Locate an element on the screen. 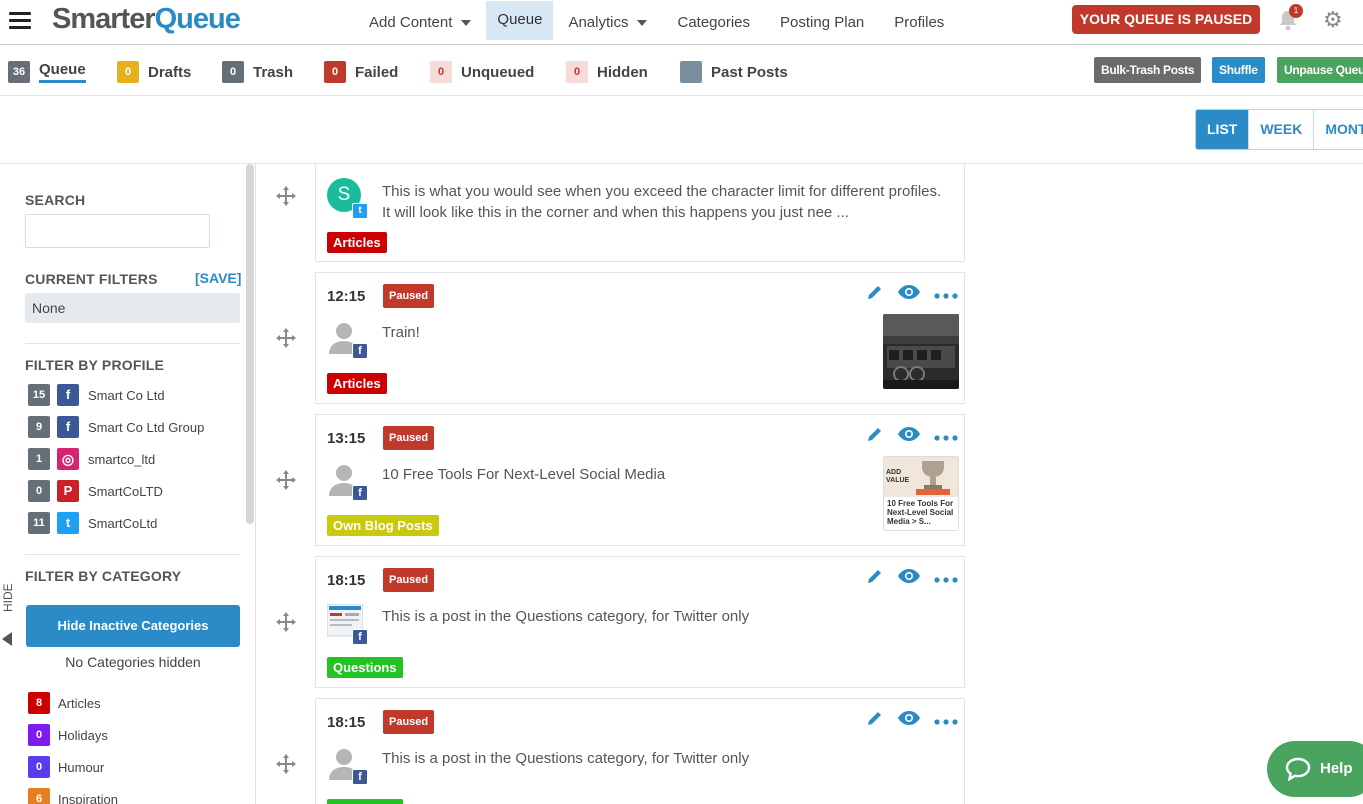 This screenshot has height=804, width=1363. nav-analytics: Analytics is located at coordinates (607, 22).